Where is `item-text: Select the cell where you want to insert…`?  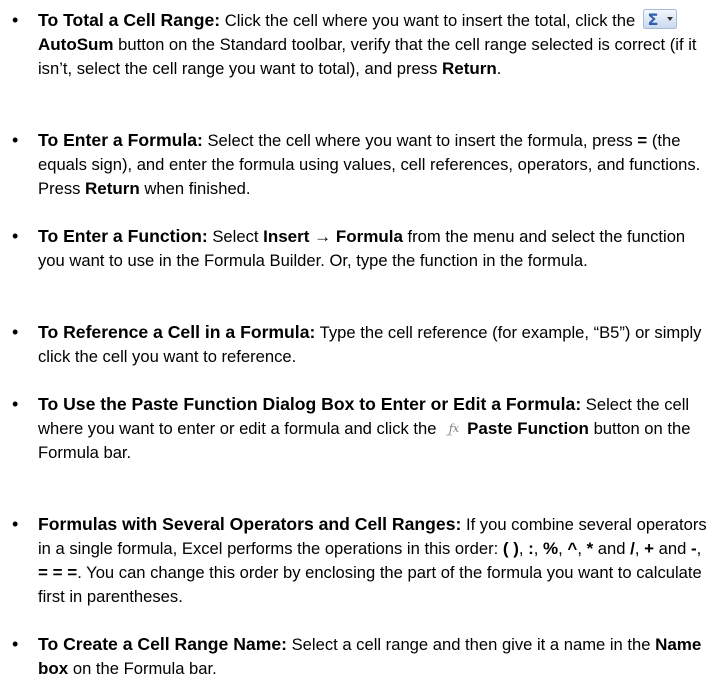 item-text: Select the cell where you want to insert… is located at coordinates (420, 140).